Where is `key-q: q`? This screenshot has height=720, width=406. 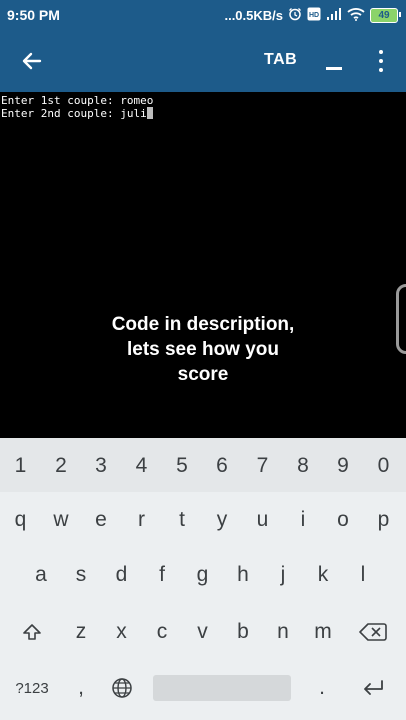 key-q: q is located at coordinates (20, 520).